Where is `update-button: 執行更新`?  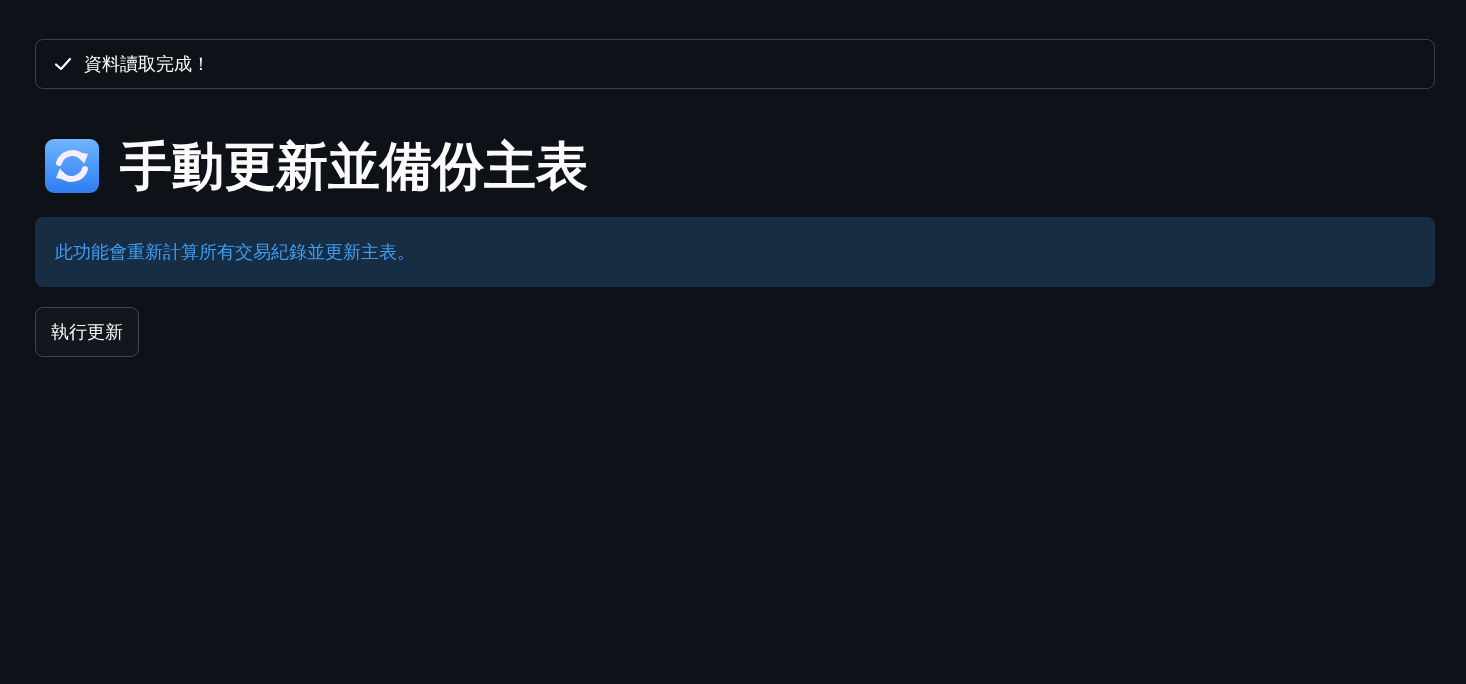
update-button: 執行更新 is located at coordinates (87, 332).